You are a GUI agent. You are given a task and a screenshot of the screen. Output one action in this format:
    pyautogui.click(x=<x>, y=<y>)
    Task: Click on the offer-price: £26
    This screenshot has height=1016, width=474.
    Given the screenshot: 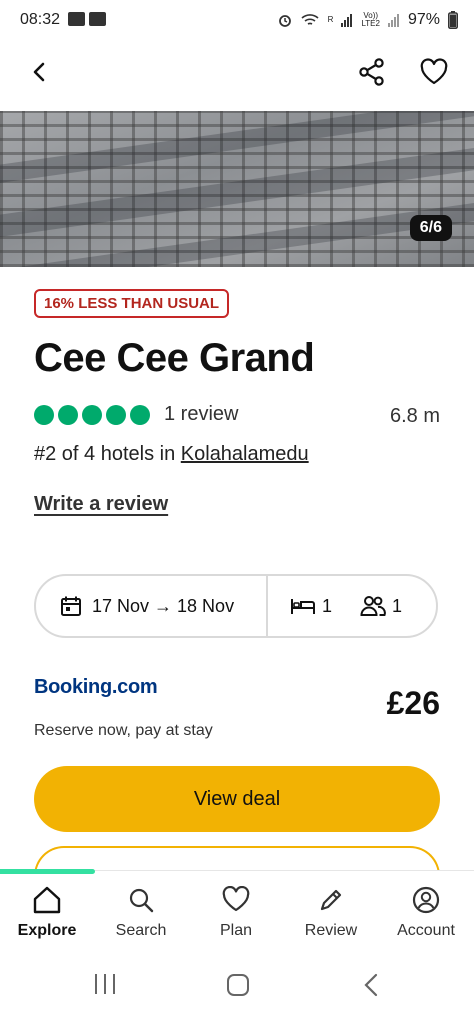 What is the action you would take?
    pyautogui.click(x=413, y=703)
    